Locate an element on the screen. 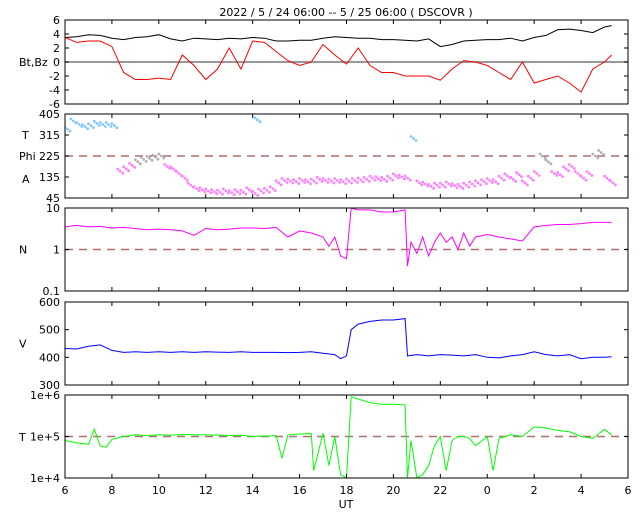 This screenshot has height=516, width=640. y-tick-label: 6 is located at coordinates (56, 20).